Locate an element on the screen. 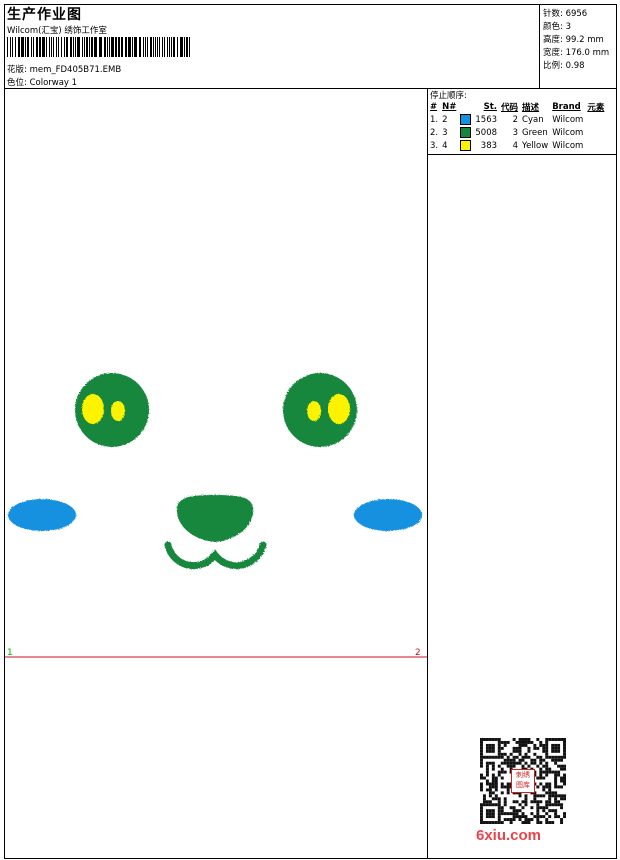  page-title: 生产作业图 is located at coordinates (44, 15).